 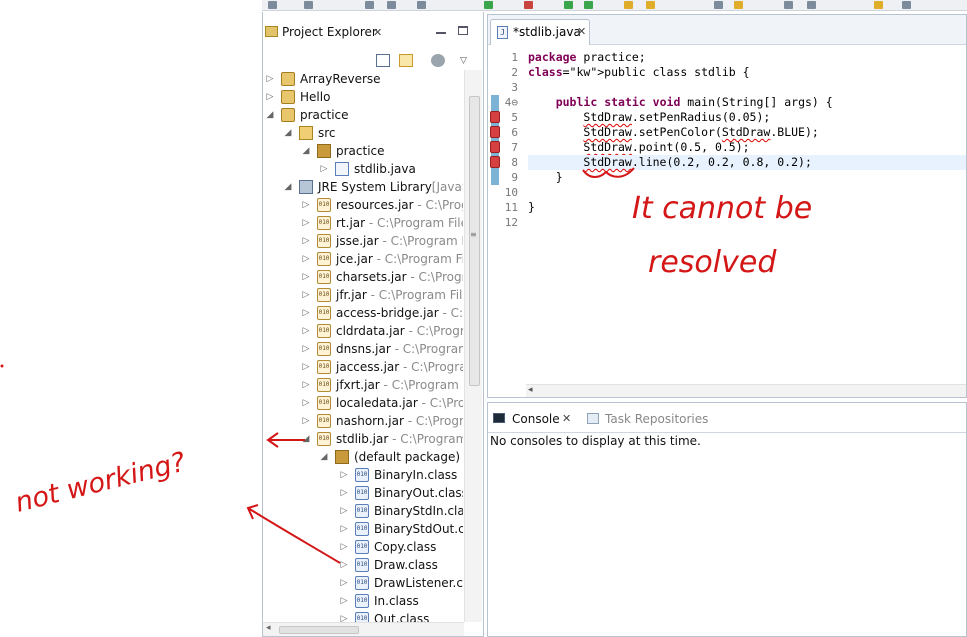 What do you see at coordinates (363, 205) in the screenshot?
I see `tree-item: ▷ 010 resources.jar - C:\Progr` at bounding box center [363, 205].